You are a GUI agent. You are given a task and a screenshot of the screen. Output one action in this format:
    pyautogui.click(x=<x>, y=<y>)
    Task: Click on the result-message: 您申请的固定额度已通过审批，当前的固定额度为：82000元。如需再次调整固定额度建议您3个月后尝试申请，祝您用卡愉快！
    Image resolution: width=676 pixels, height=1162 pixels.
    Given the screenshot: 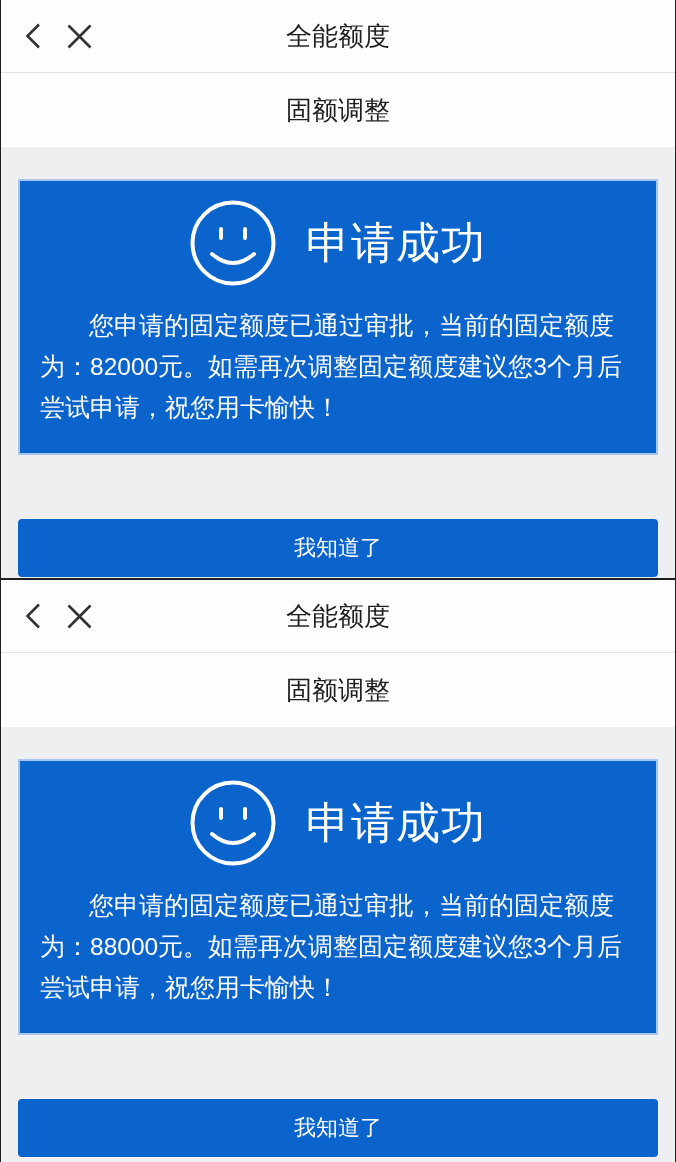 What is the action you would take?
    pyautogui.click(x=331, y=367)
    